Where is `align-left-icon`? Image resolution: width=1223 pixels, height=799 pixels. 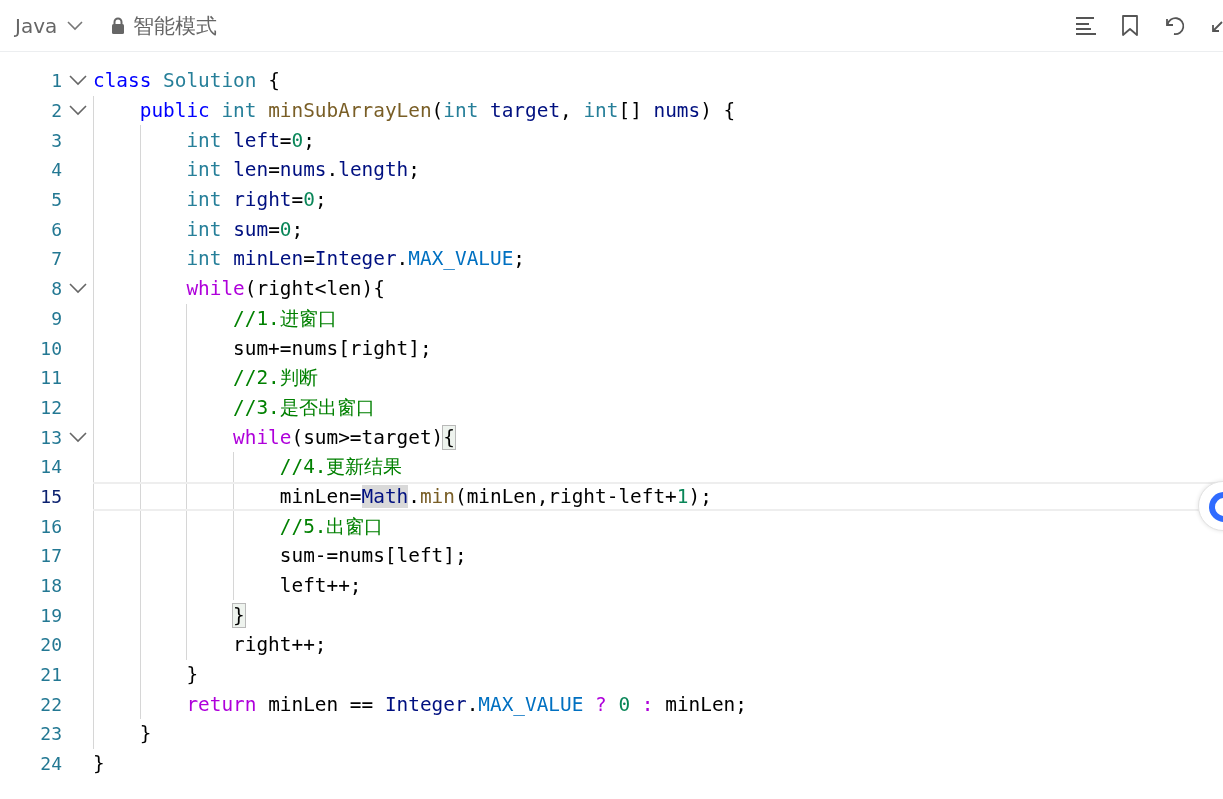 align-left-icon is located at coordinates (1086, 25).